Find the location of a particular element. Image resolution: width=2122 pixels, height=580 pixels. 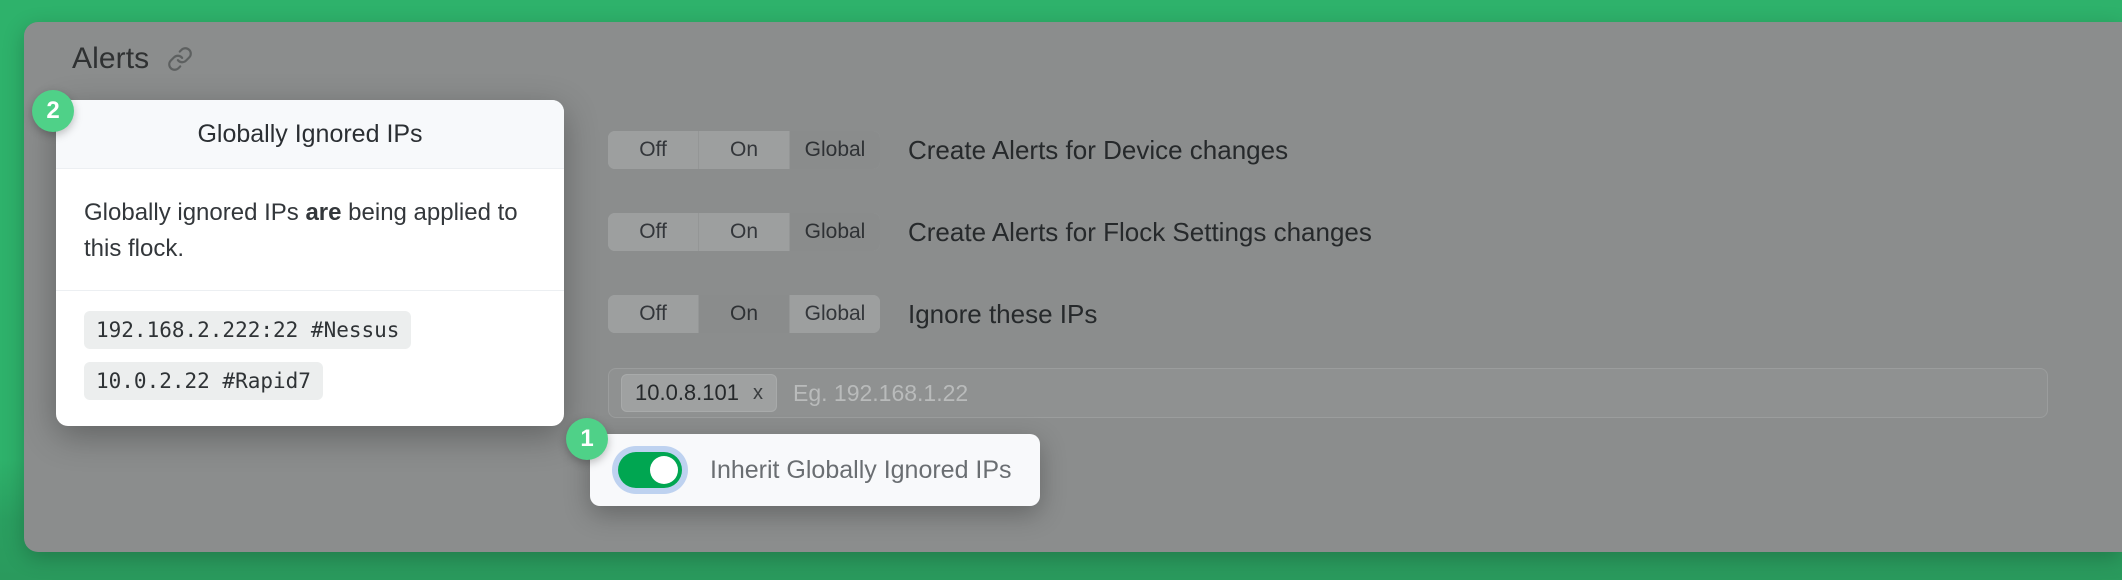

segmented-control-flock-settings-changes: Off On Global is located at coordinates (744, 232).